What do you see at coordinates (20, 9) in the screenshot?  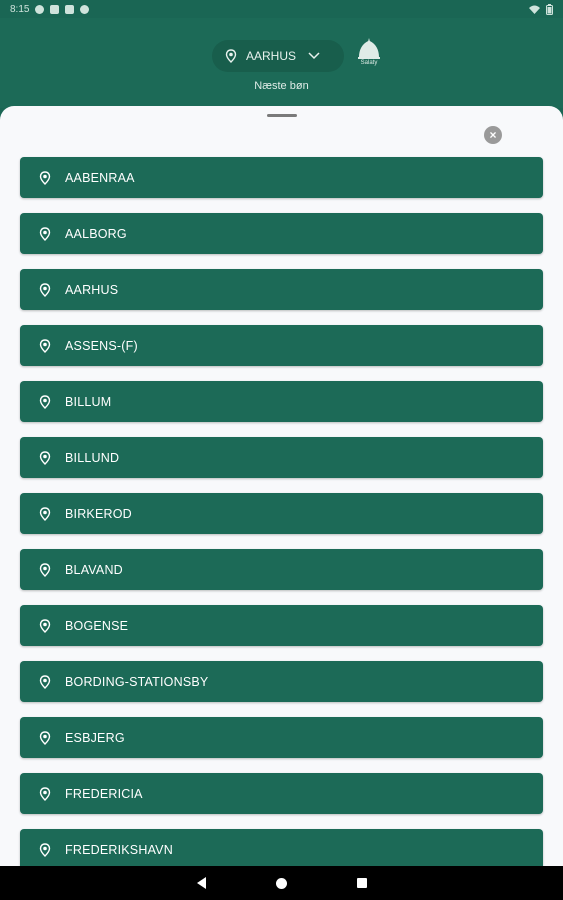 I see `status-time: 8:15` at bounding box center [20, 9].